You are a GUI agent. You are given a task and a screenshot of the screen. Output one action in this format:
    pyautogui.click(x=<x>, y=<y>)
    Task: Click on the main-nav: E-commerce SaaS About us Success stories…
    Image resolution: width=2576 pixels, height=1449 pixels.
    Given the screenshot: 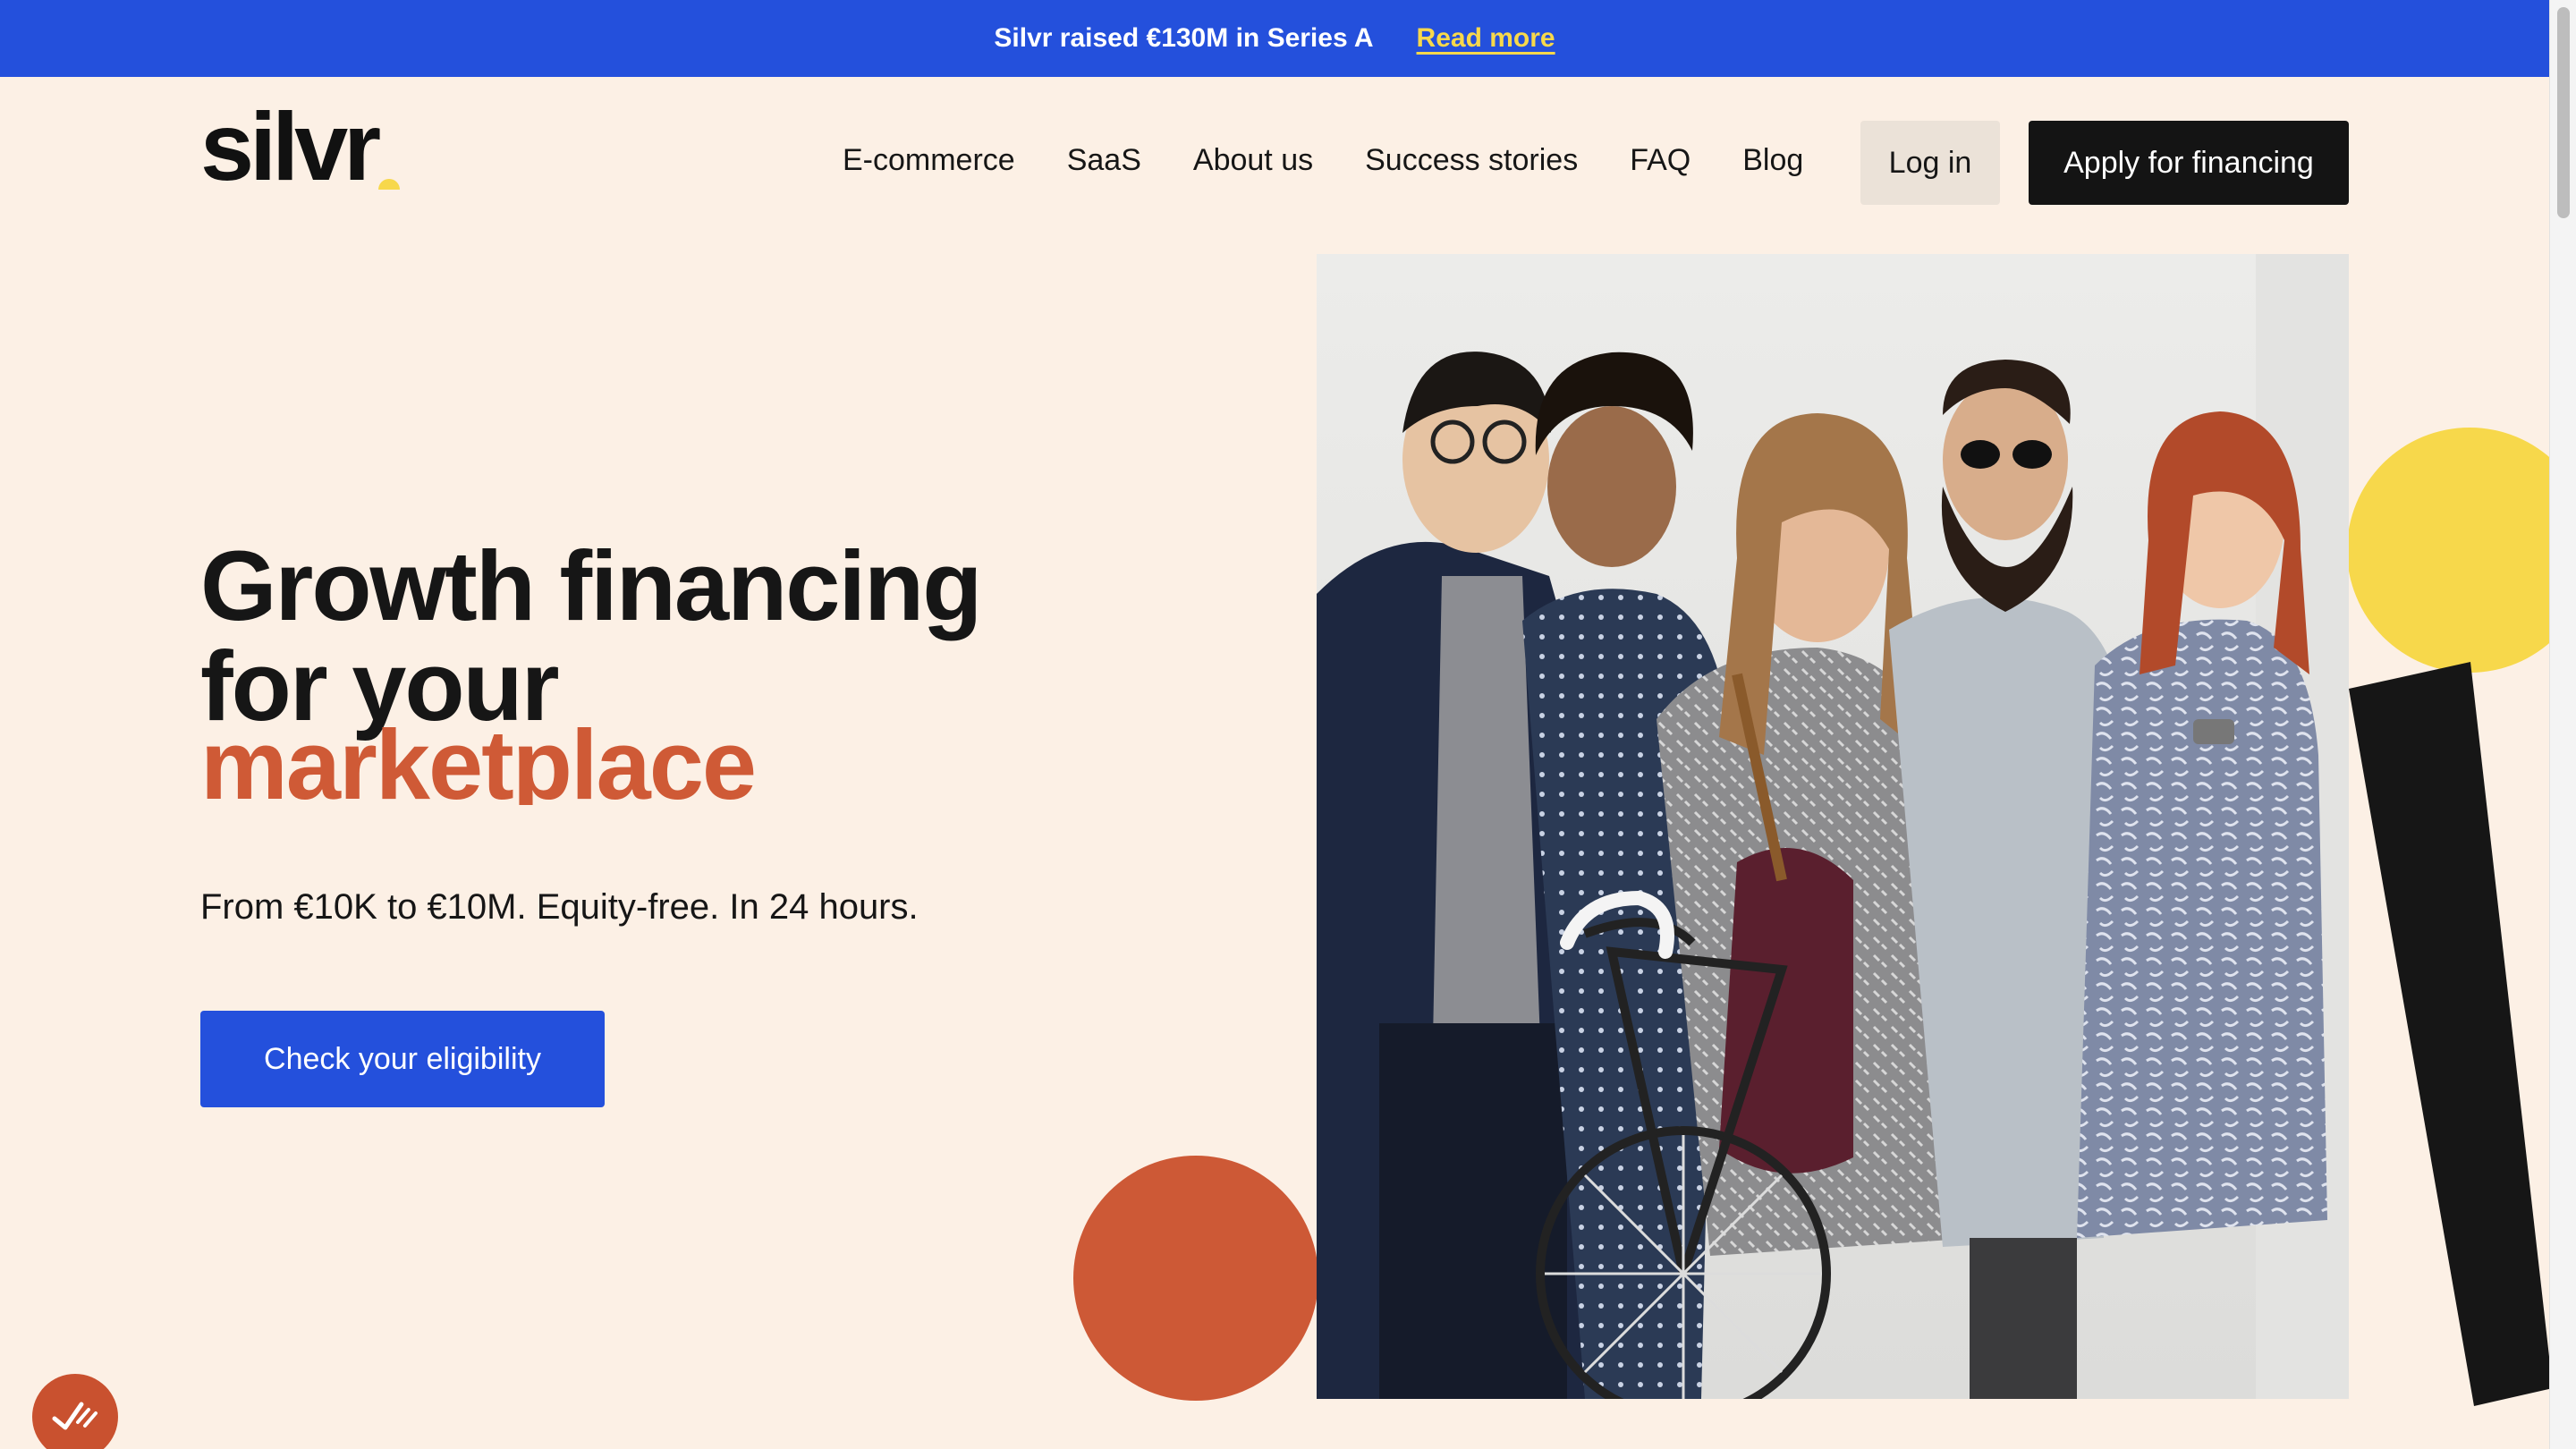 What is the action you would take?
    pyautogui.click(x=1323, y=160)
    